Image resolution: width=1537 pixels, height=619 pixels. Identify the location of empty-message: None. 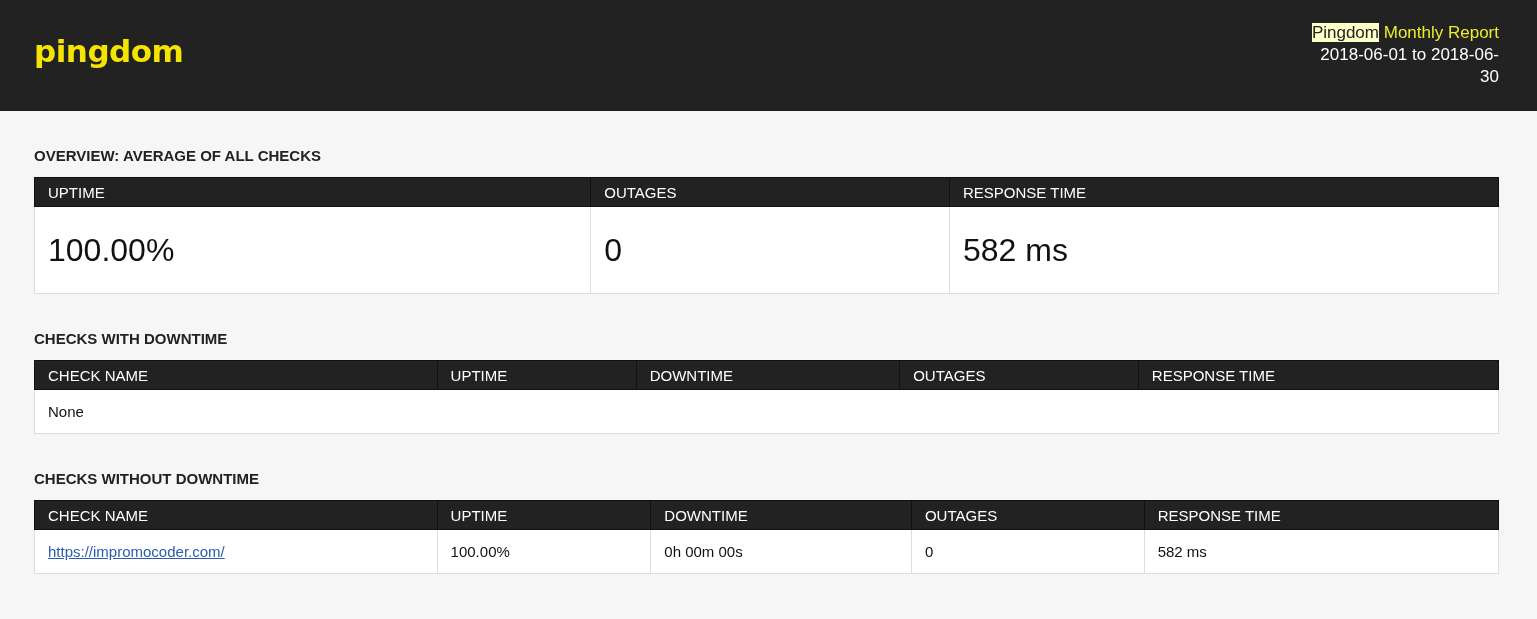
(766, 411).